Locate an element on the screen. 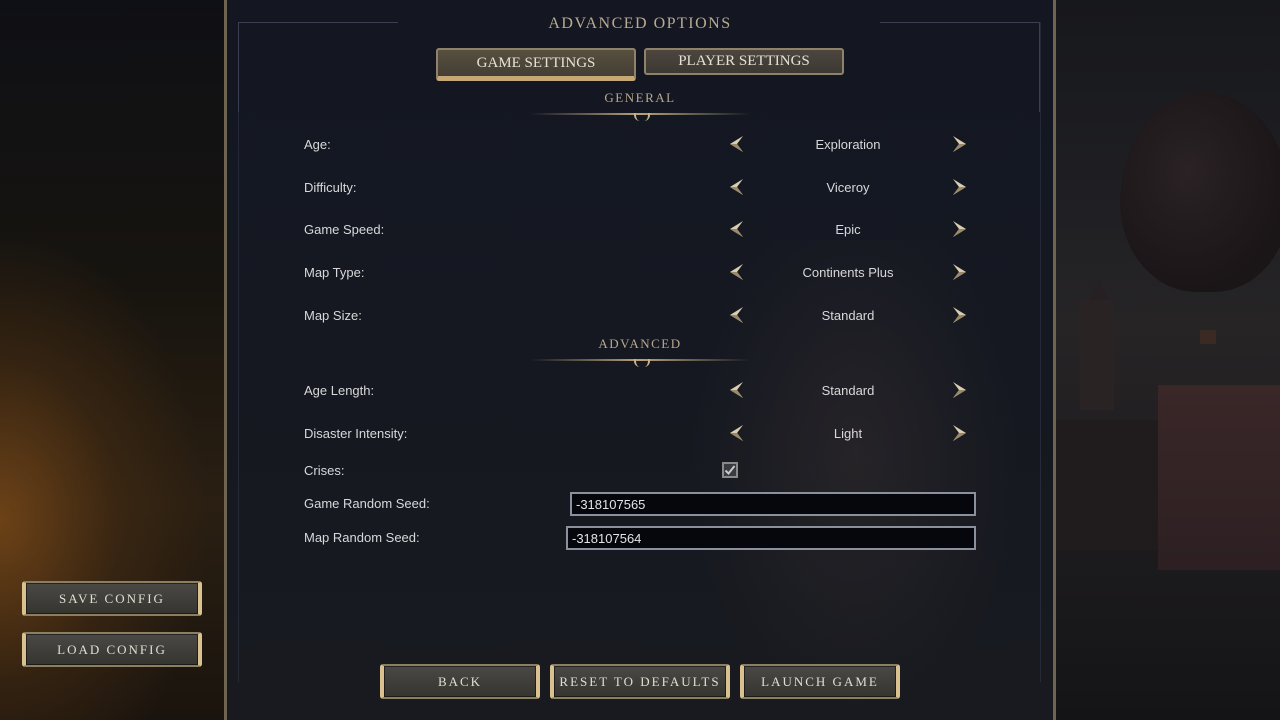 This screenshot has width=1280, height=720. game-speed-value: Epic is located at coordinates (848, 229).